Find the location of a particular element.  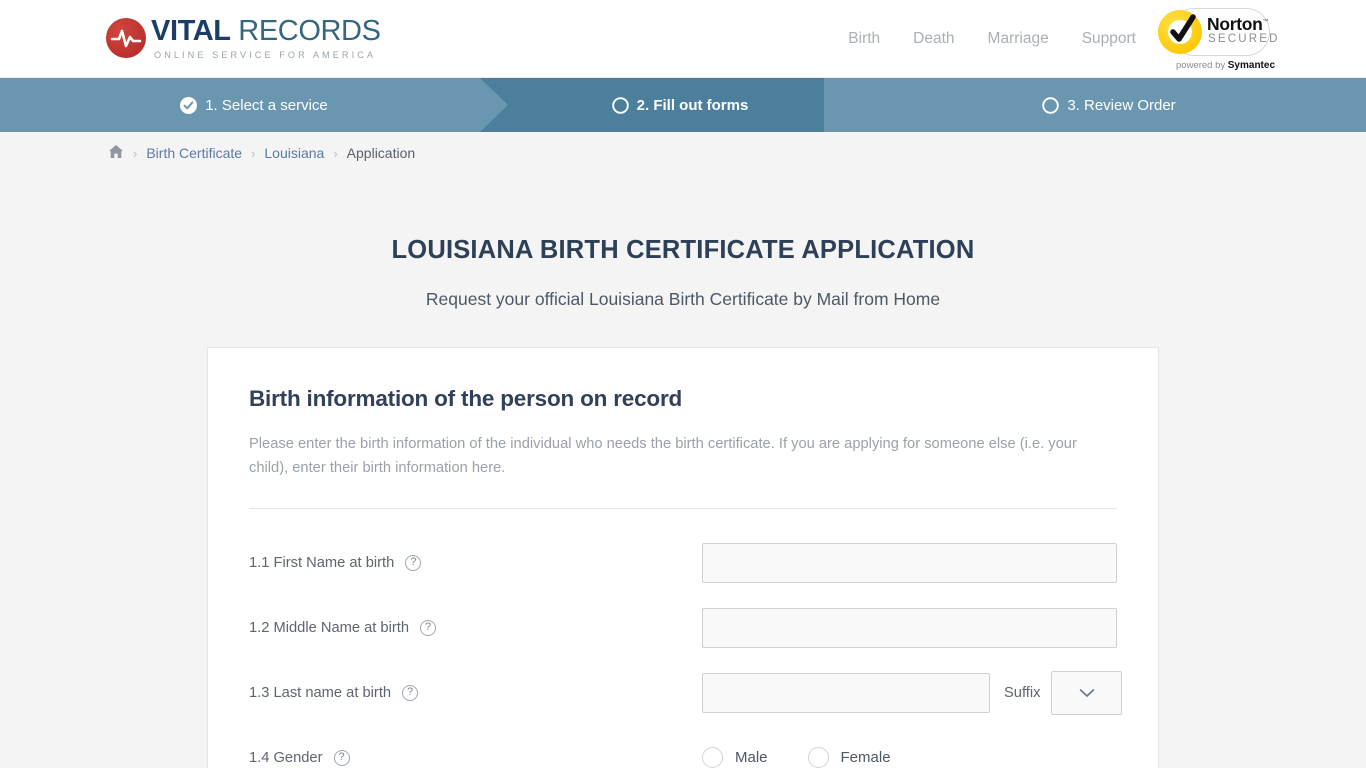

last-name-input is located at coordinates (846, 692).